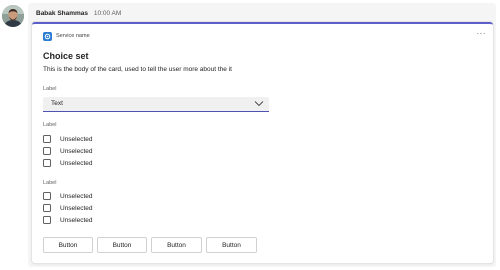 Image resolution: width=500 pixels, height=270 pixels. I want to click on avatar-photo, so click(13, 16).